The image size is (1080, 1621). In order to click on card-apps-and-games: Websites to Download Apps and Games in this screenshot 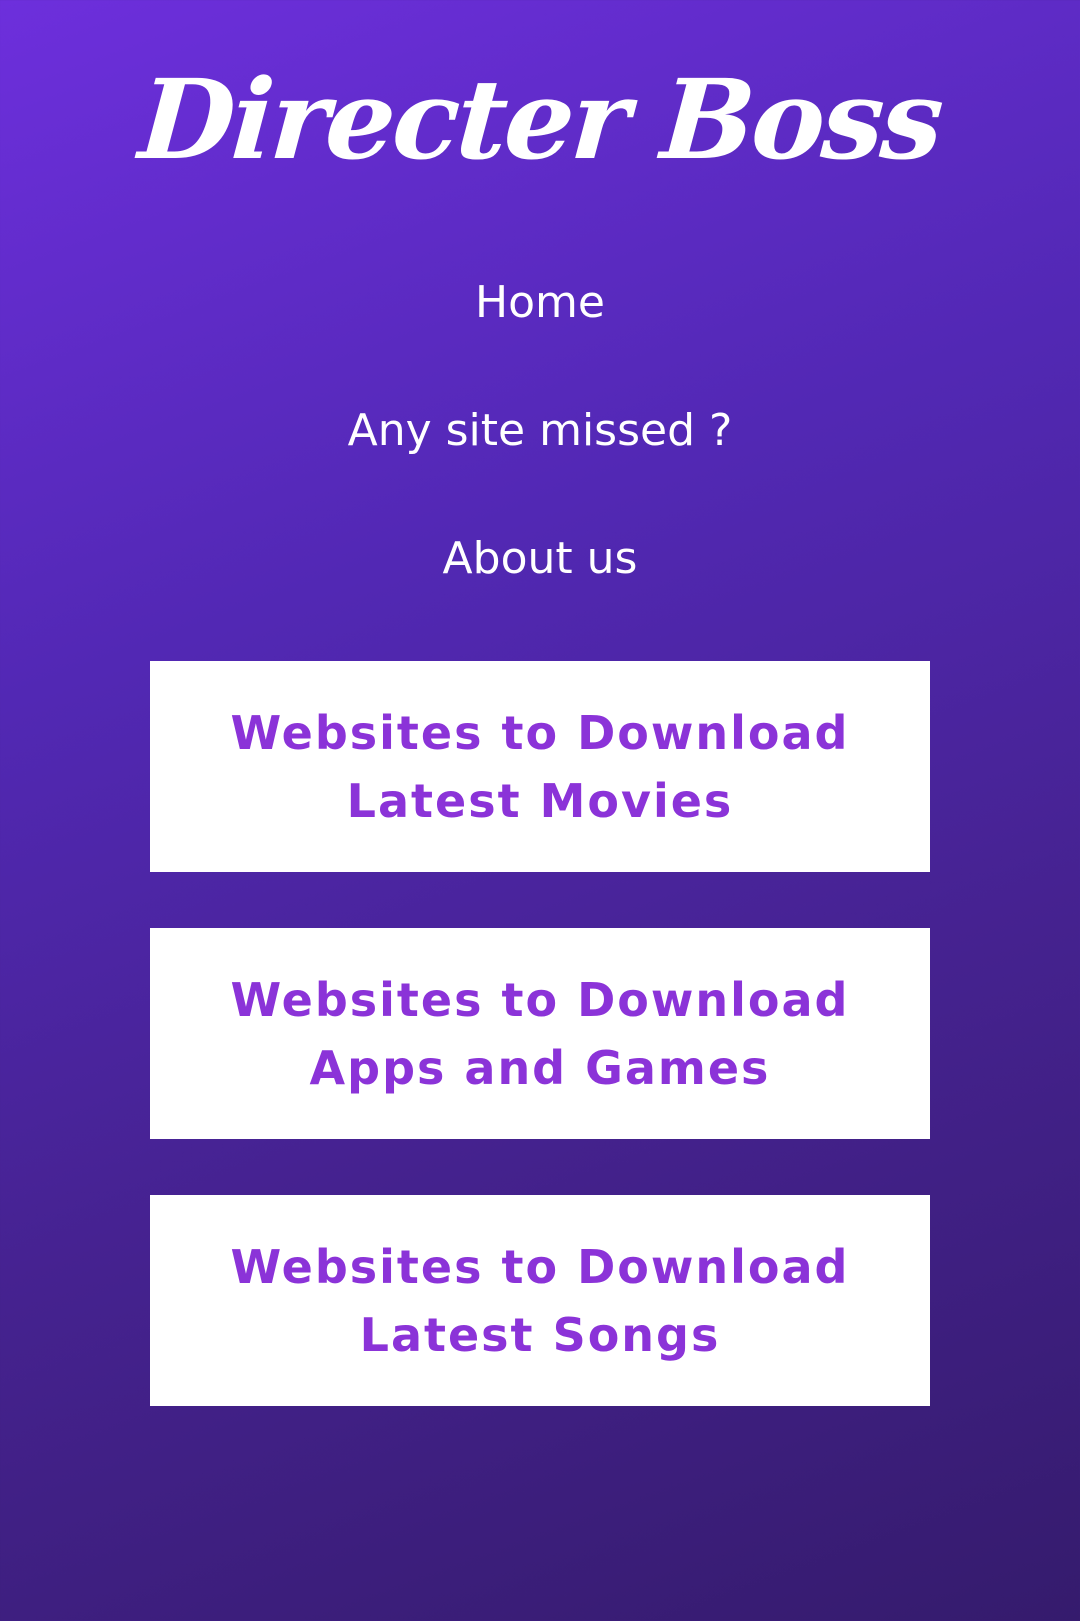, I will do `click(540, 1033)`.